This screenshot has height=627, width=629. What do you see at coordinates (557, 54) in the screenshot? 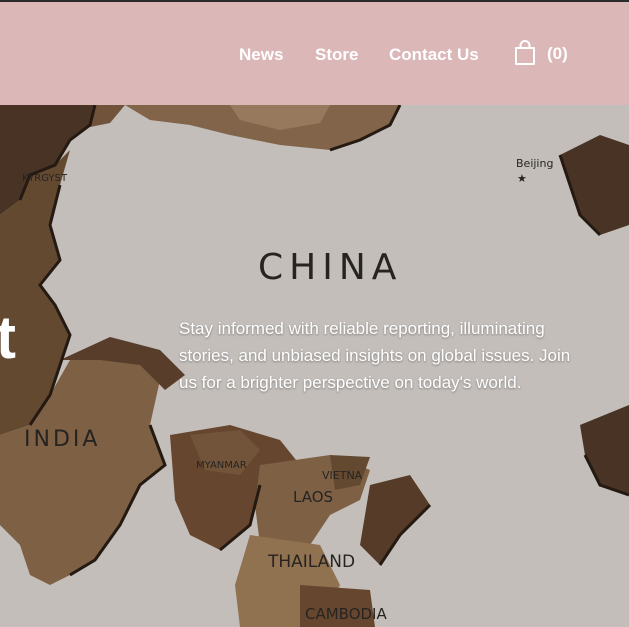
I see `cart-count: (0)` at bounding box center [557, 54].